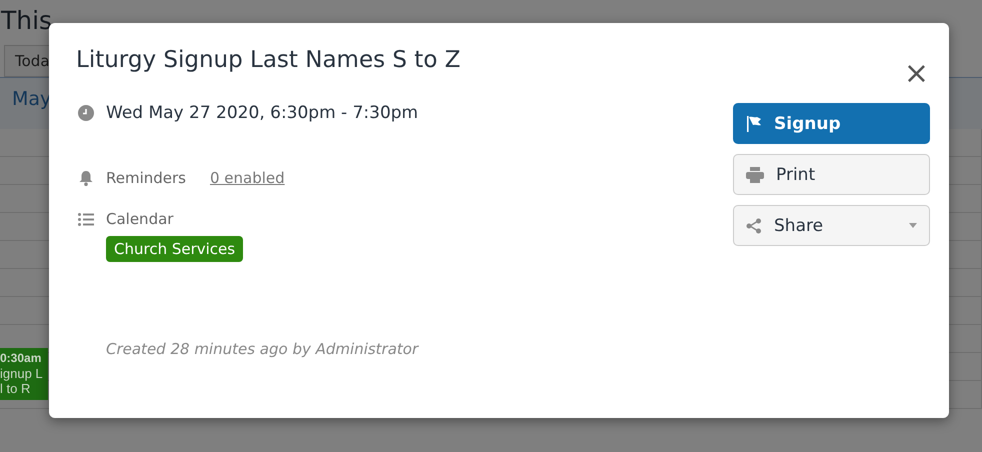 This screenshot has width=982, height=452. What do you see at coordinates (140, 219) in the screenshot?
I see `calendar-label: Calendar` at bounding box center [140, 219].